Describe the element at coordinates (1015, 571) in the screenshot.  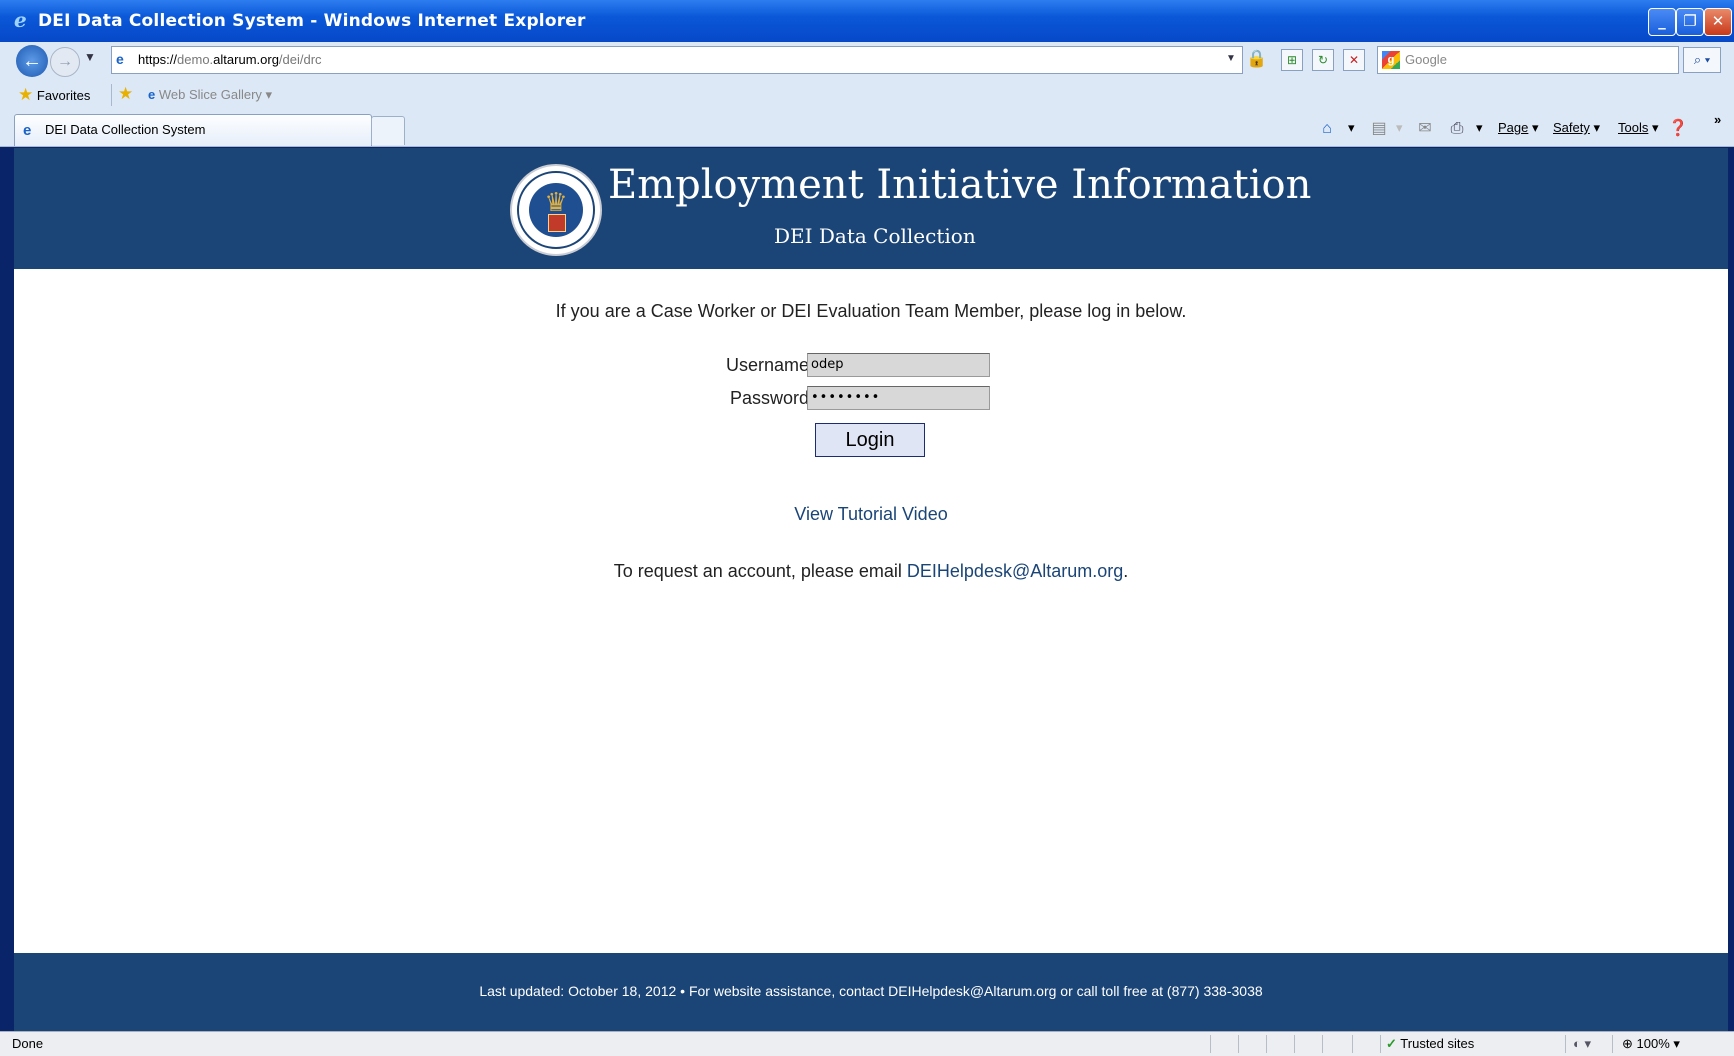
I see `helpdesk-email-link: DEIHelpdesk@Altarum.org` at that location.